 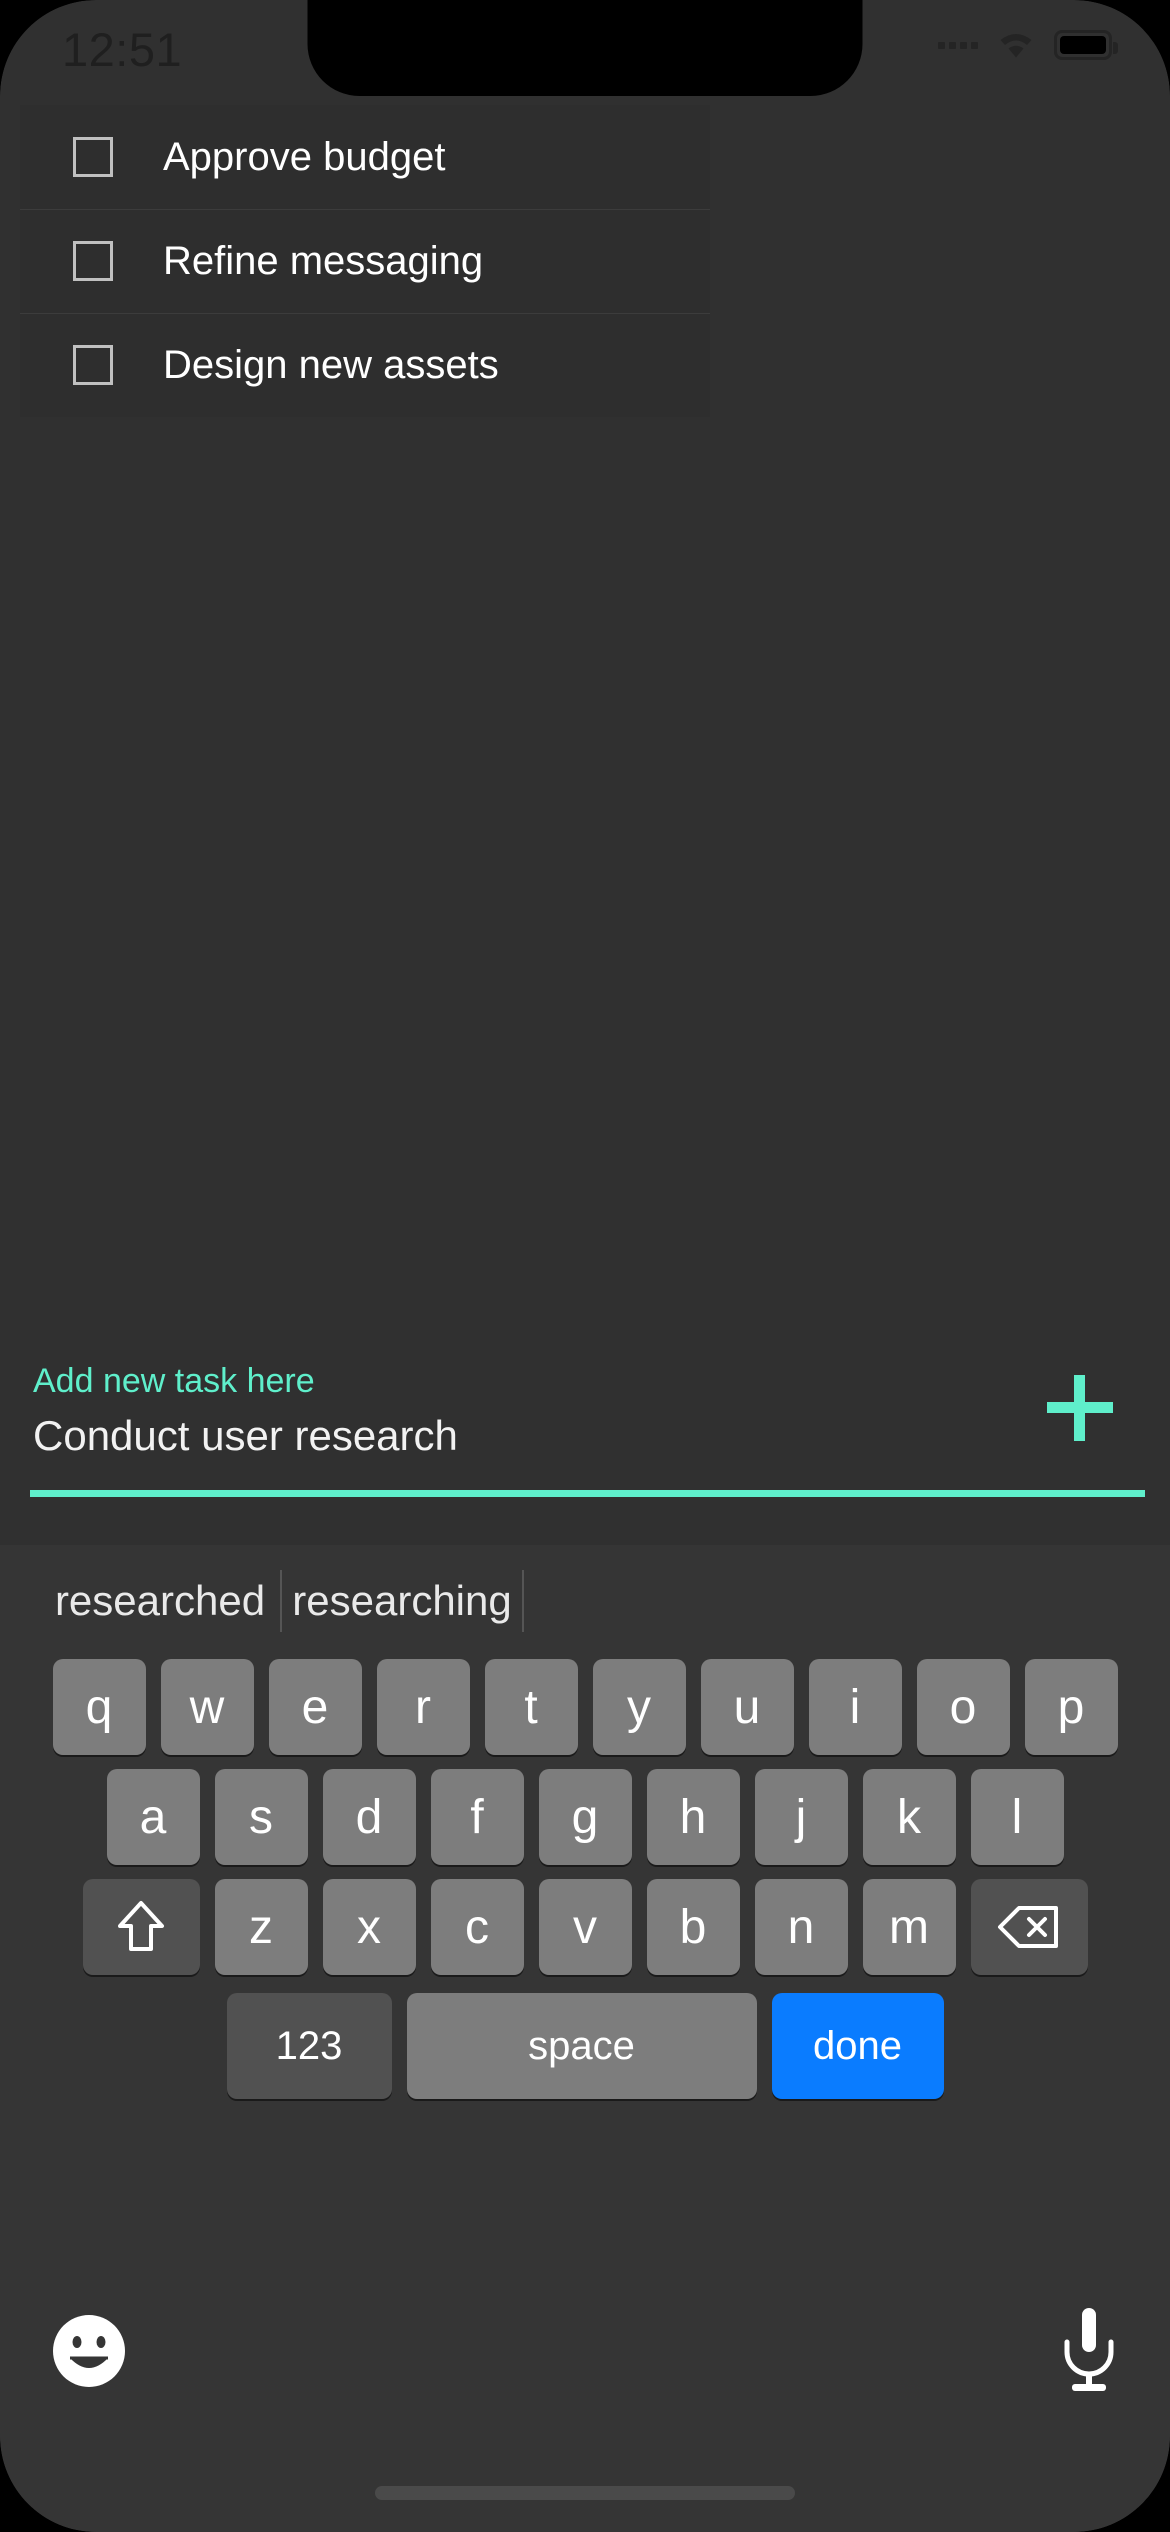 I want to click on key-s: s, so click(x=261, y=1817).